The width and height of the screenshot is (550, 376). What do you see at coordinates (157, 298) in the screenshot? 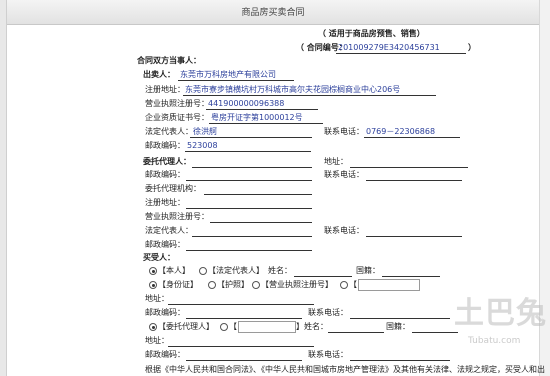
I see `buyer-address-label: 地址：` at bounding box center [157, 298].